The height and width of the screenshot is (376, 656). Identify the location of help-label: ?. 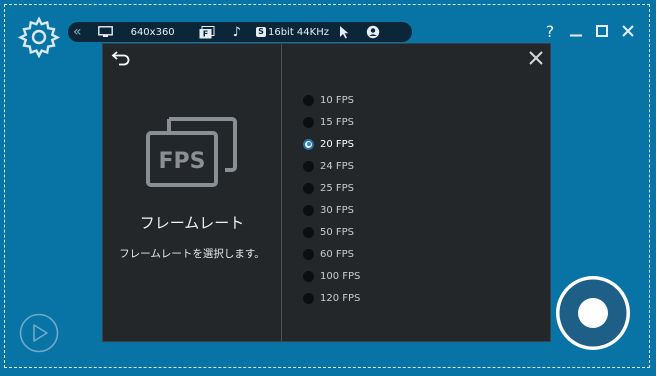
(550, 31).